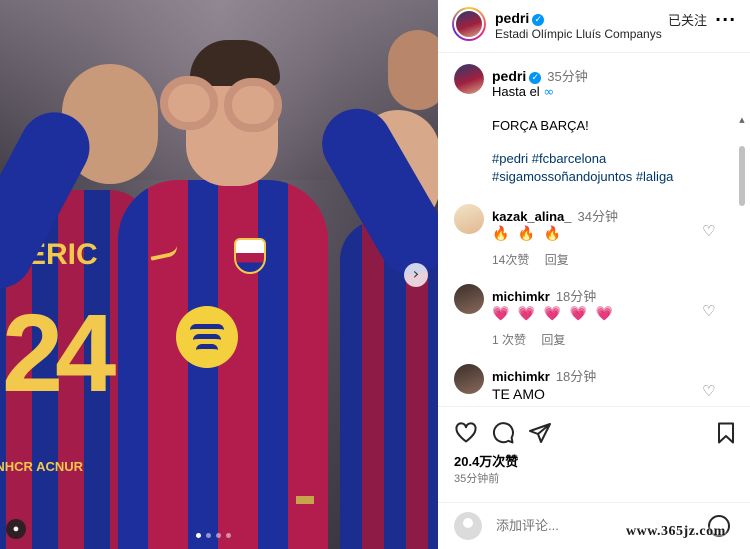 The height and width of the screenshot is (549, 750). I want to click on follow-status-button: 已关注, so click(687, 19).